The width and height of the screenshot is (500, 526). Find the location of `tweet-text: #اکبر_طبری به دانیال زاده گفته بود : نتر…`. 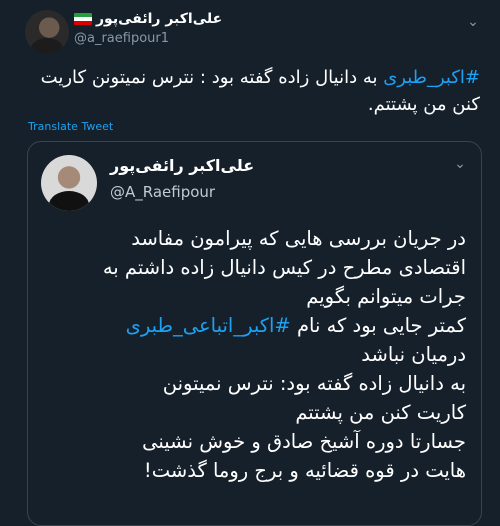

tweet-text: #اکبر_طبری به دانیال زاده گفته بود : نتر… is located at coordinates (250, 91).